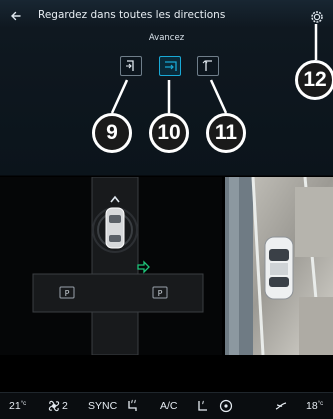  What do you see at coordinates (143, 267) in the screenshot?
I see `direction-arrow-icon` at bounding box center [143, 267].